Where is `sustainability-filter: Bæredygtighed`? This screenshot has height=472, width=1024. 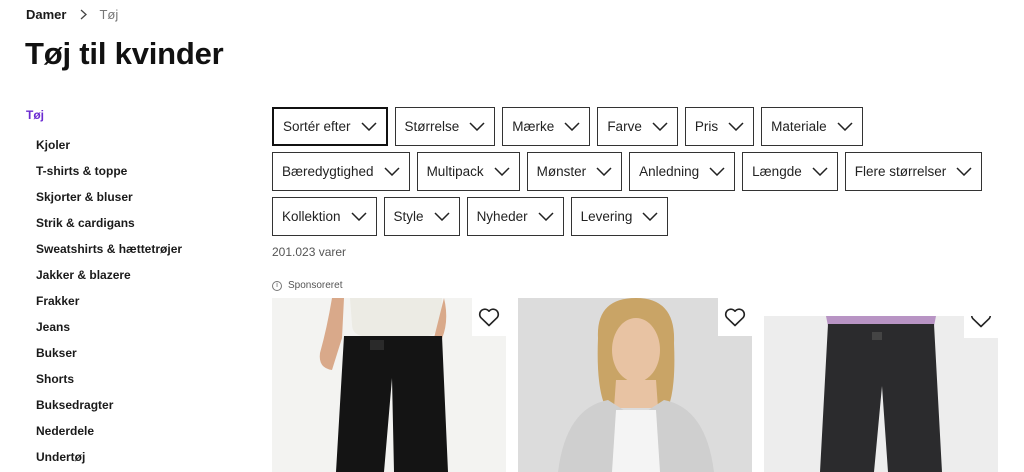
sustainability-filter: Bæredygtighed is located at coordinates (341, 171).